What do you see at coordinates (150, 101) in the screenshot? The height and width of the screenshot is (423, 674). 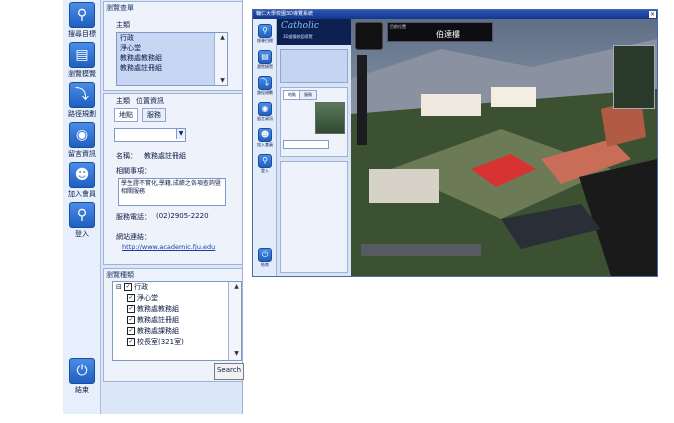 I see `section-title: 位置資訊` at bounding box center [150, 101].